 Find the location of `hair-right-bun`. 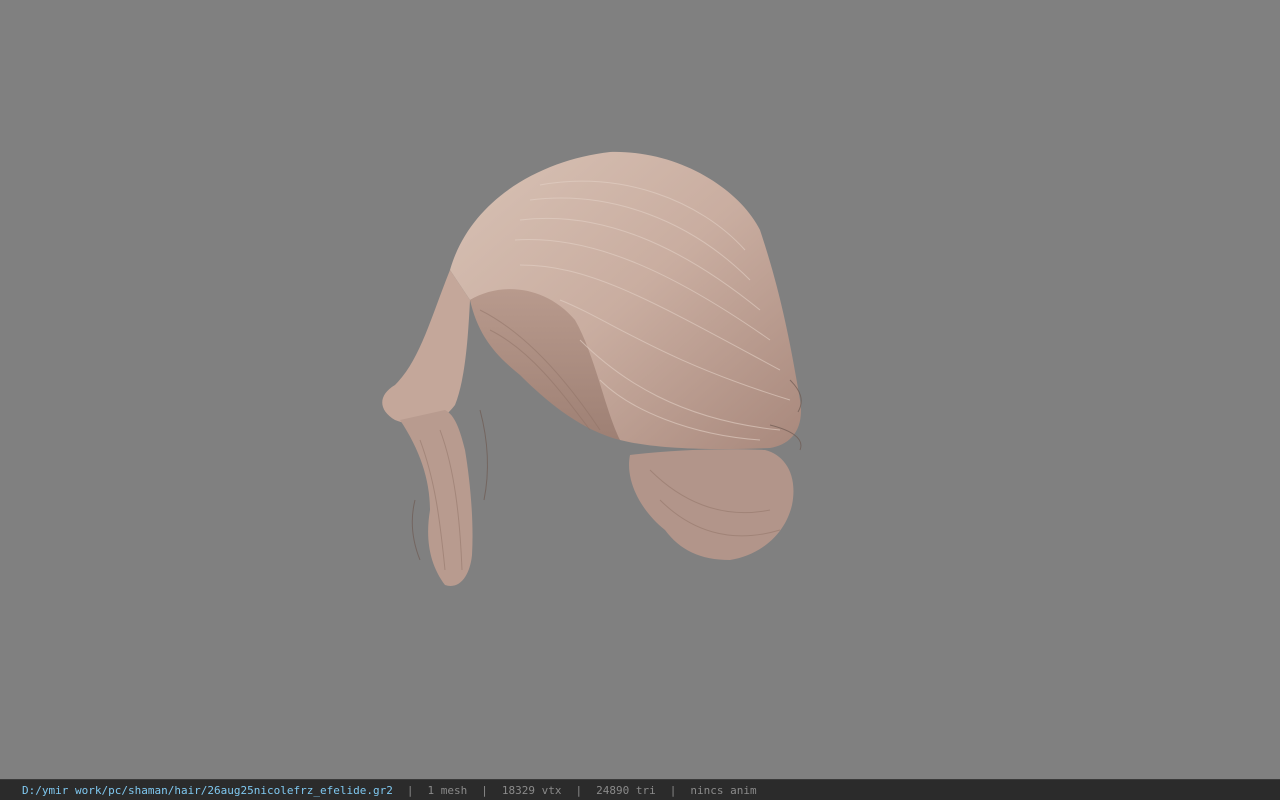

hair-right-bun is located at coordinates (711, 504).